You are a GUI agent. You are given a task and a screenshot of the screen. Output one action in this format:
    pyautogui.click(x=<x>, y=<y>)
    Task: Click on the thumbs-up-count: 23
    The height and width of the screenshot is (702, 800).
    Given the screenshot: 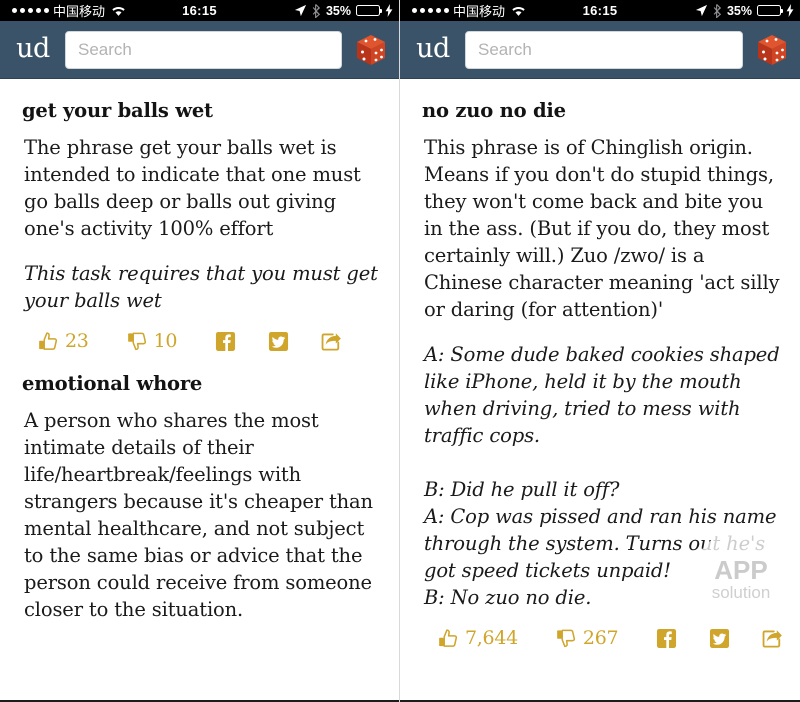 What is the action you would take?
    pyautogui.click(x=77, y=341)
    